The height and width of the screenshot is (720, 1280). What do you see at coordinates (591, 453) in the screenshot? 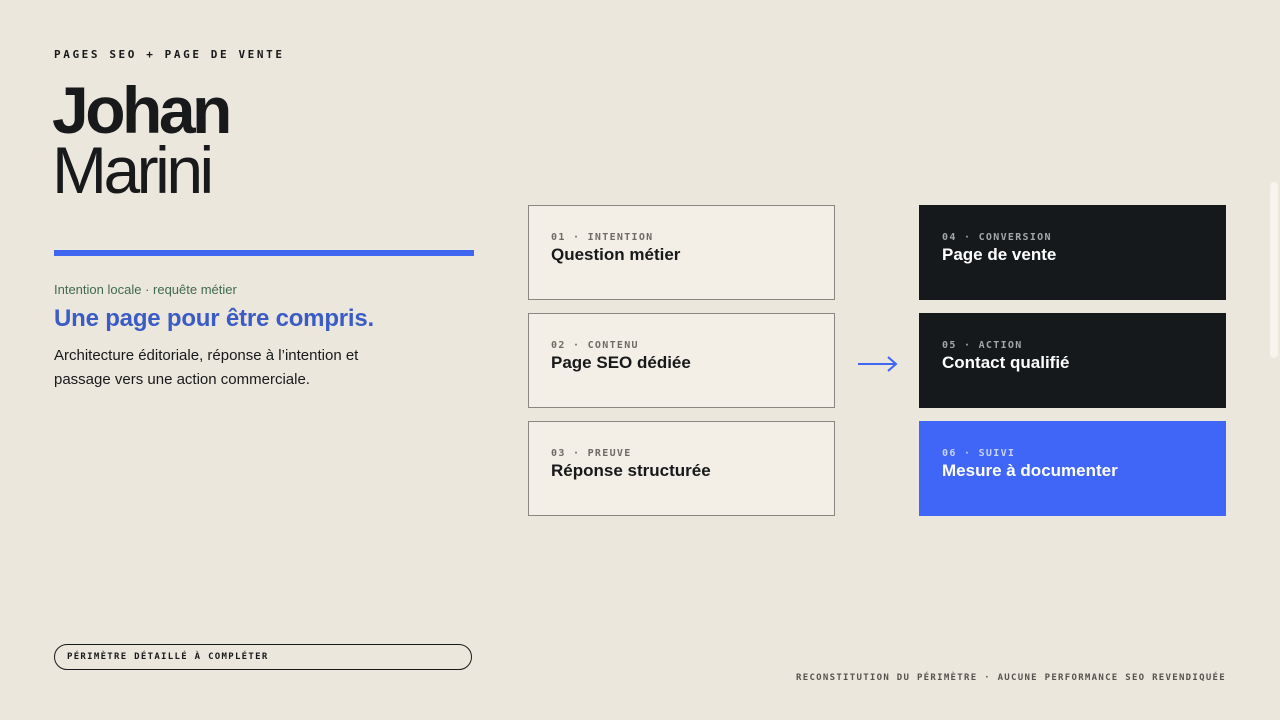
I see `step-tag: 03 · PREUVE` at bounding box center [591, 453].